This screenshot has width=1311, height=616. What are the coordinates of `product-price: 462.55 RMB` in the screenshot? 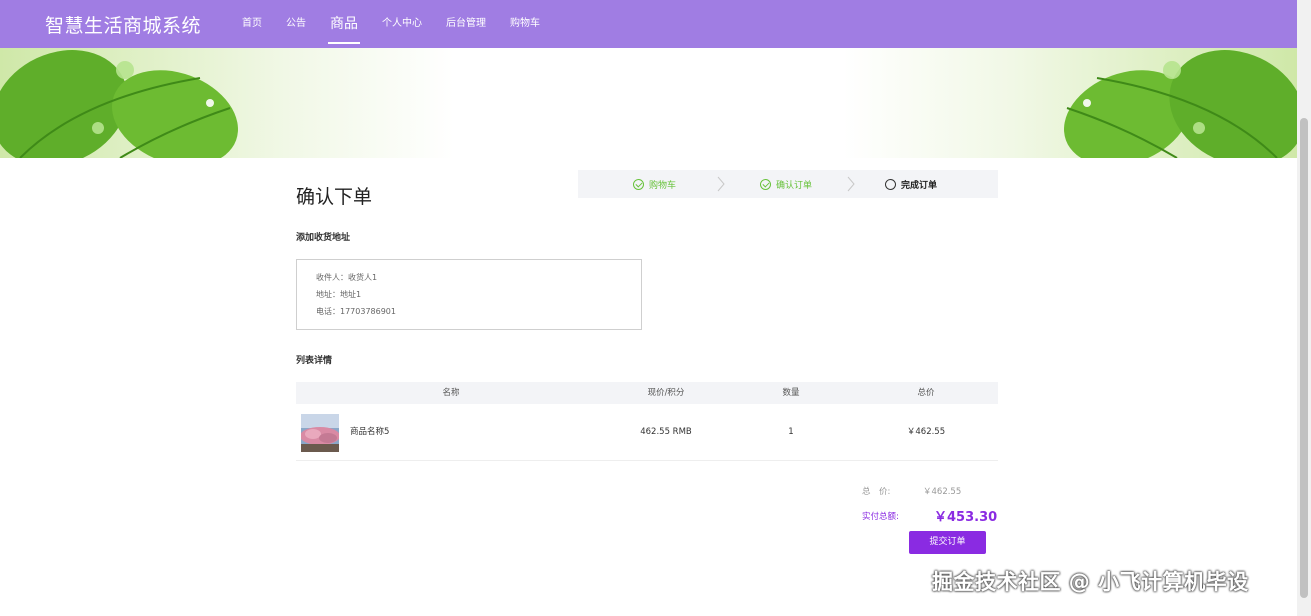 It's located at (666, 432).